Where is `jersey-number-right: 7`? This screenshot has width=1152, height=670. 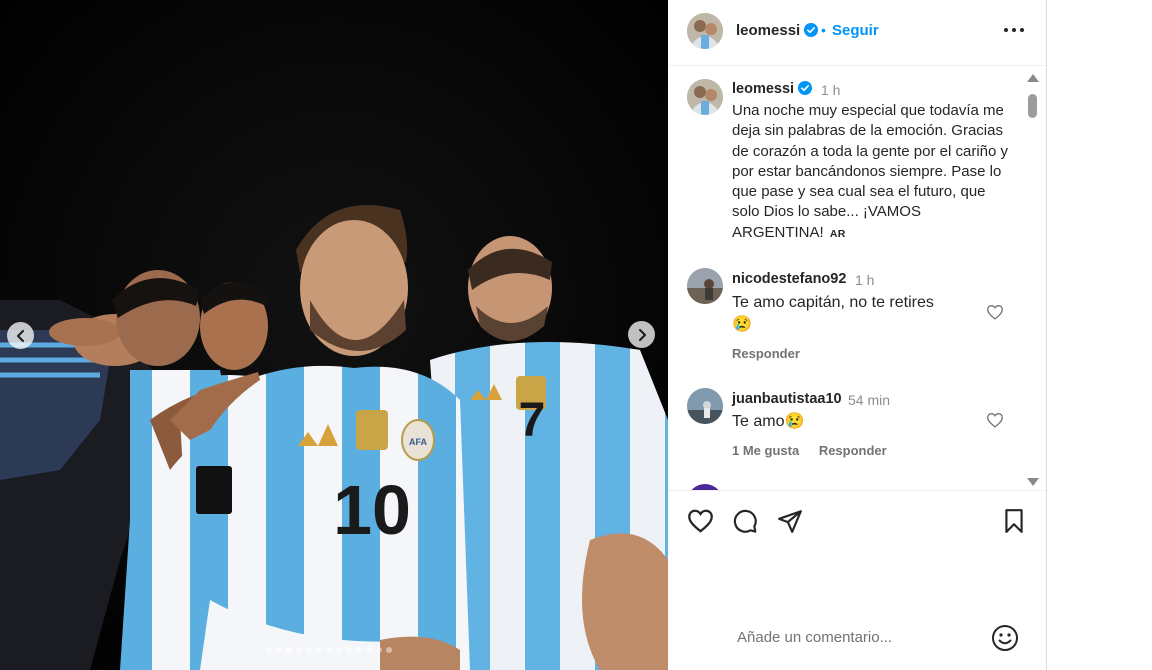
jersey-number-right: 7 is located at coordinates (532, 420).